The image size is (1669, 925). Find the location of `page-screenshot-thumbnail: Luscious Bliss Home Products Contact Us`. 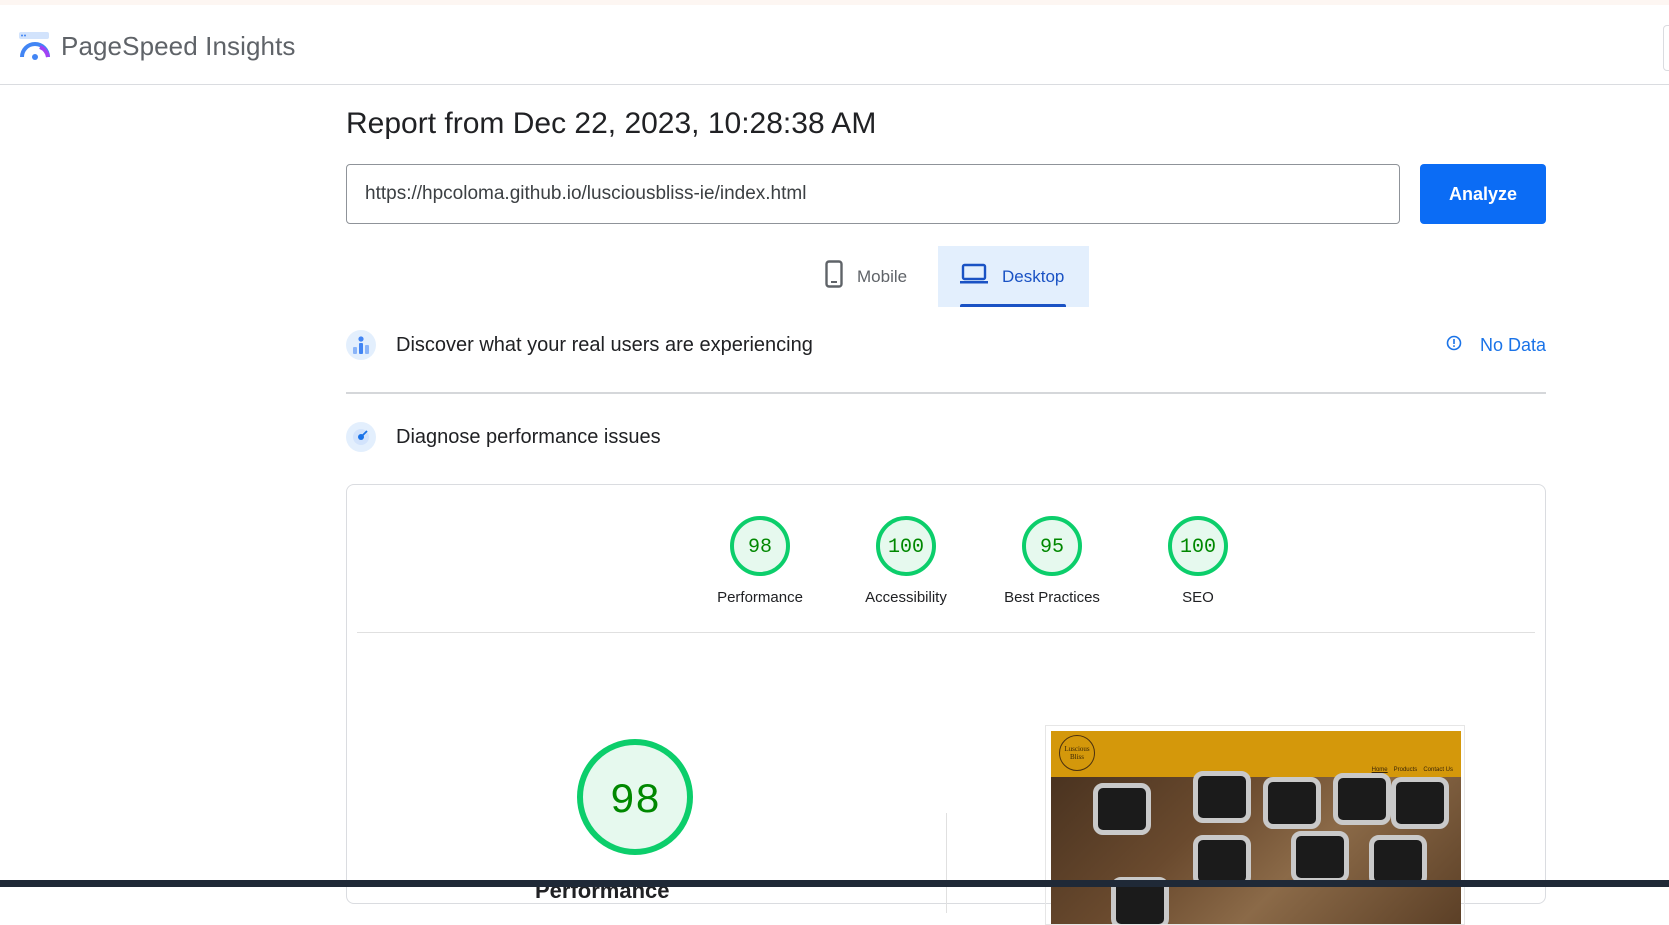

page-screenshot-thumbnail: Luscious Bliss Home Products Contact Us is located at coordinates (1255, 825).